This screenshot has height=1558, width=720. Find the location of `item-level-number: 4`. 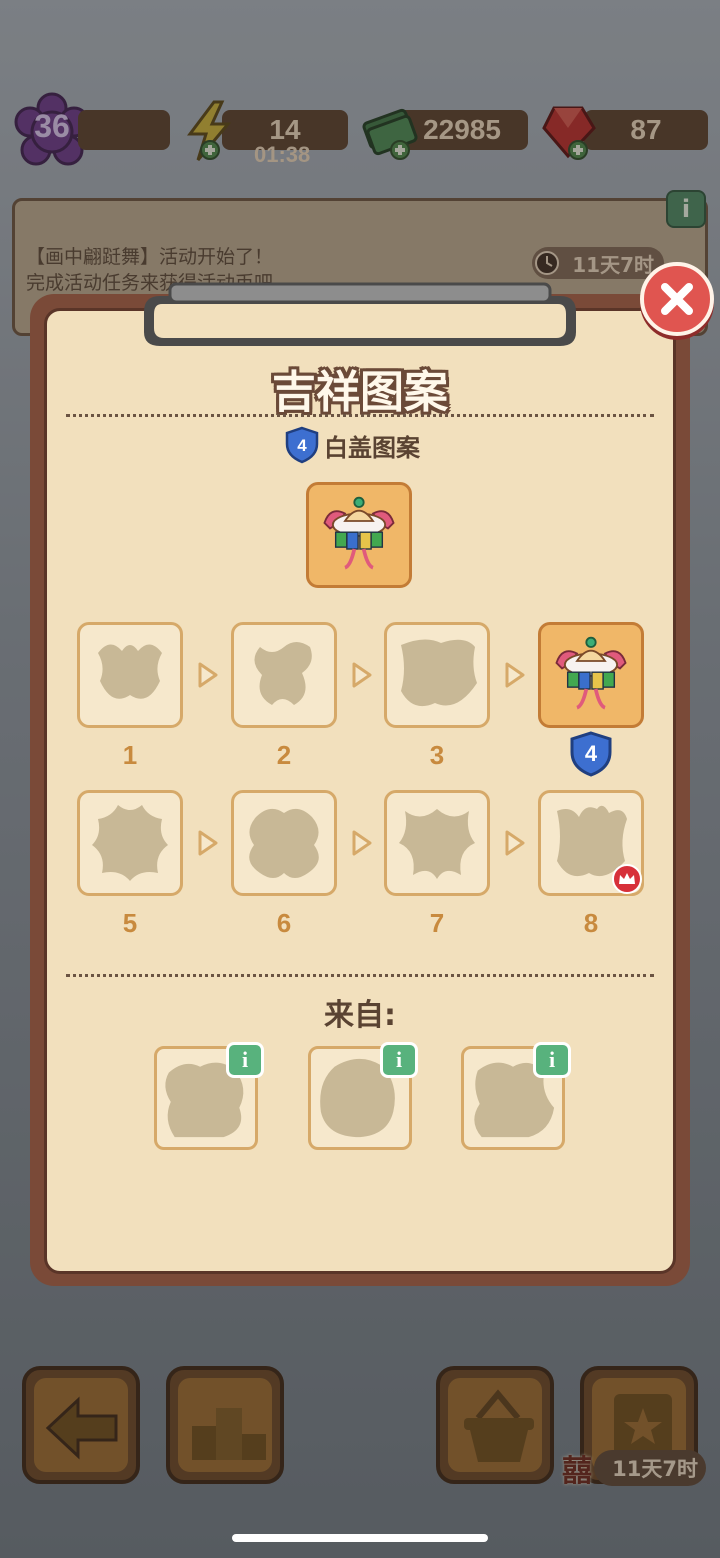

item-level-number: 4 is located at coordinates (302, 445).